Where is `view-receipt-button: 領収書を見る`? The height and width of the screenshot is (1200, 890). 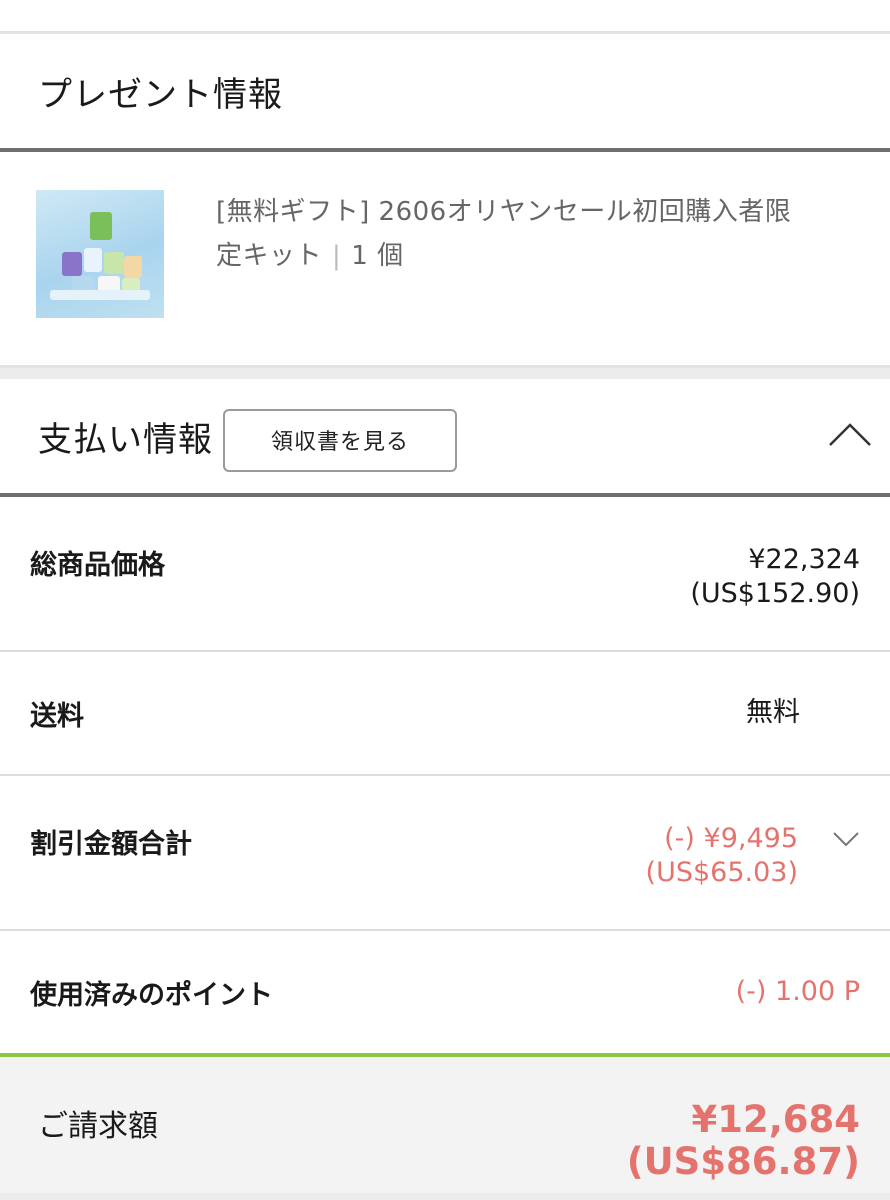
view-receipt-button: 領収書を見る is located at coordinates (340, 440).